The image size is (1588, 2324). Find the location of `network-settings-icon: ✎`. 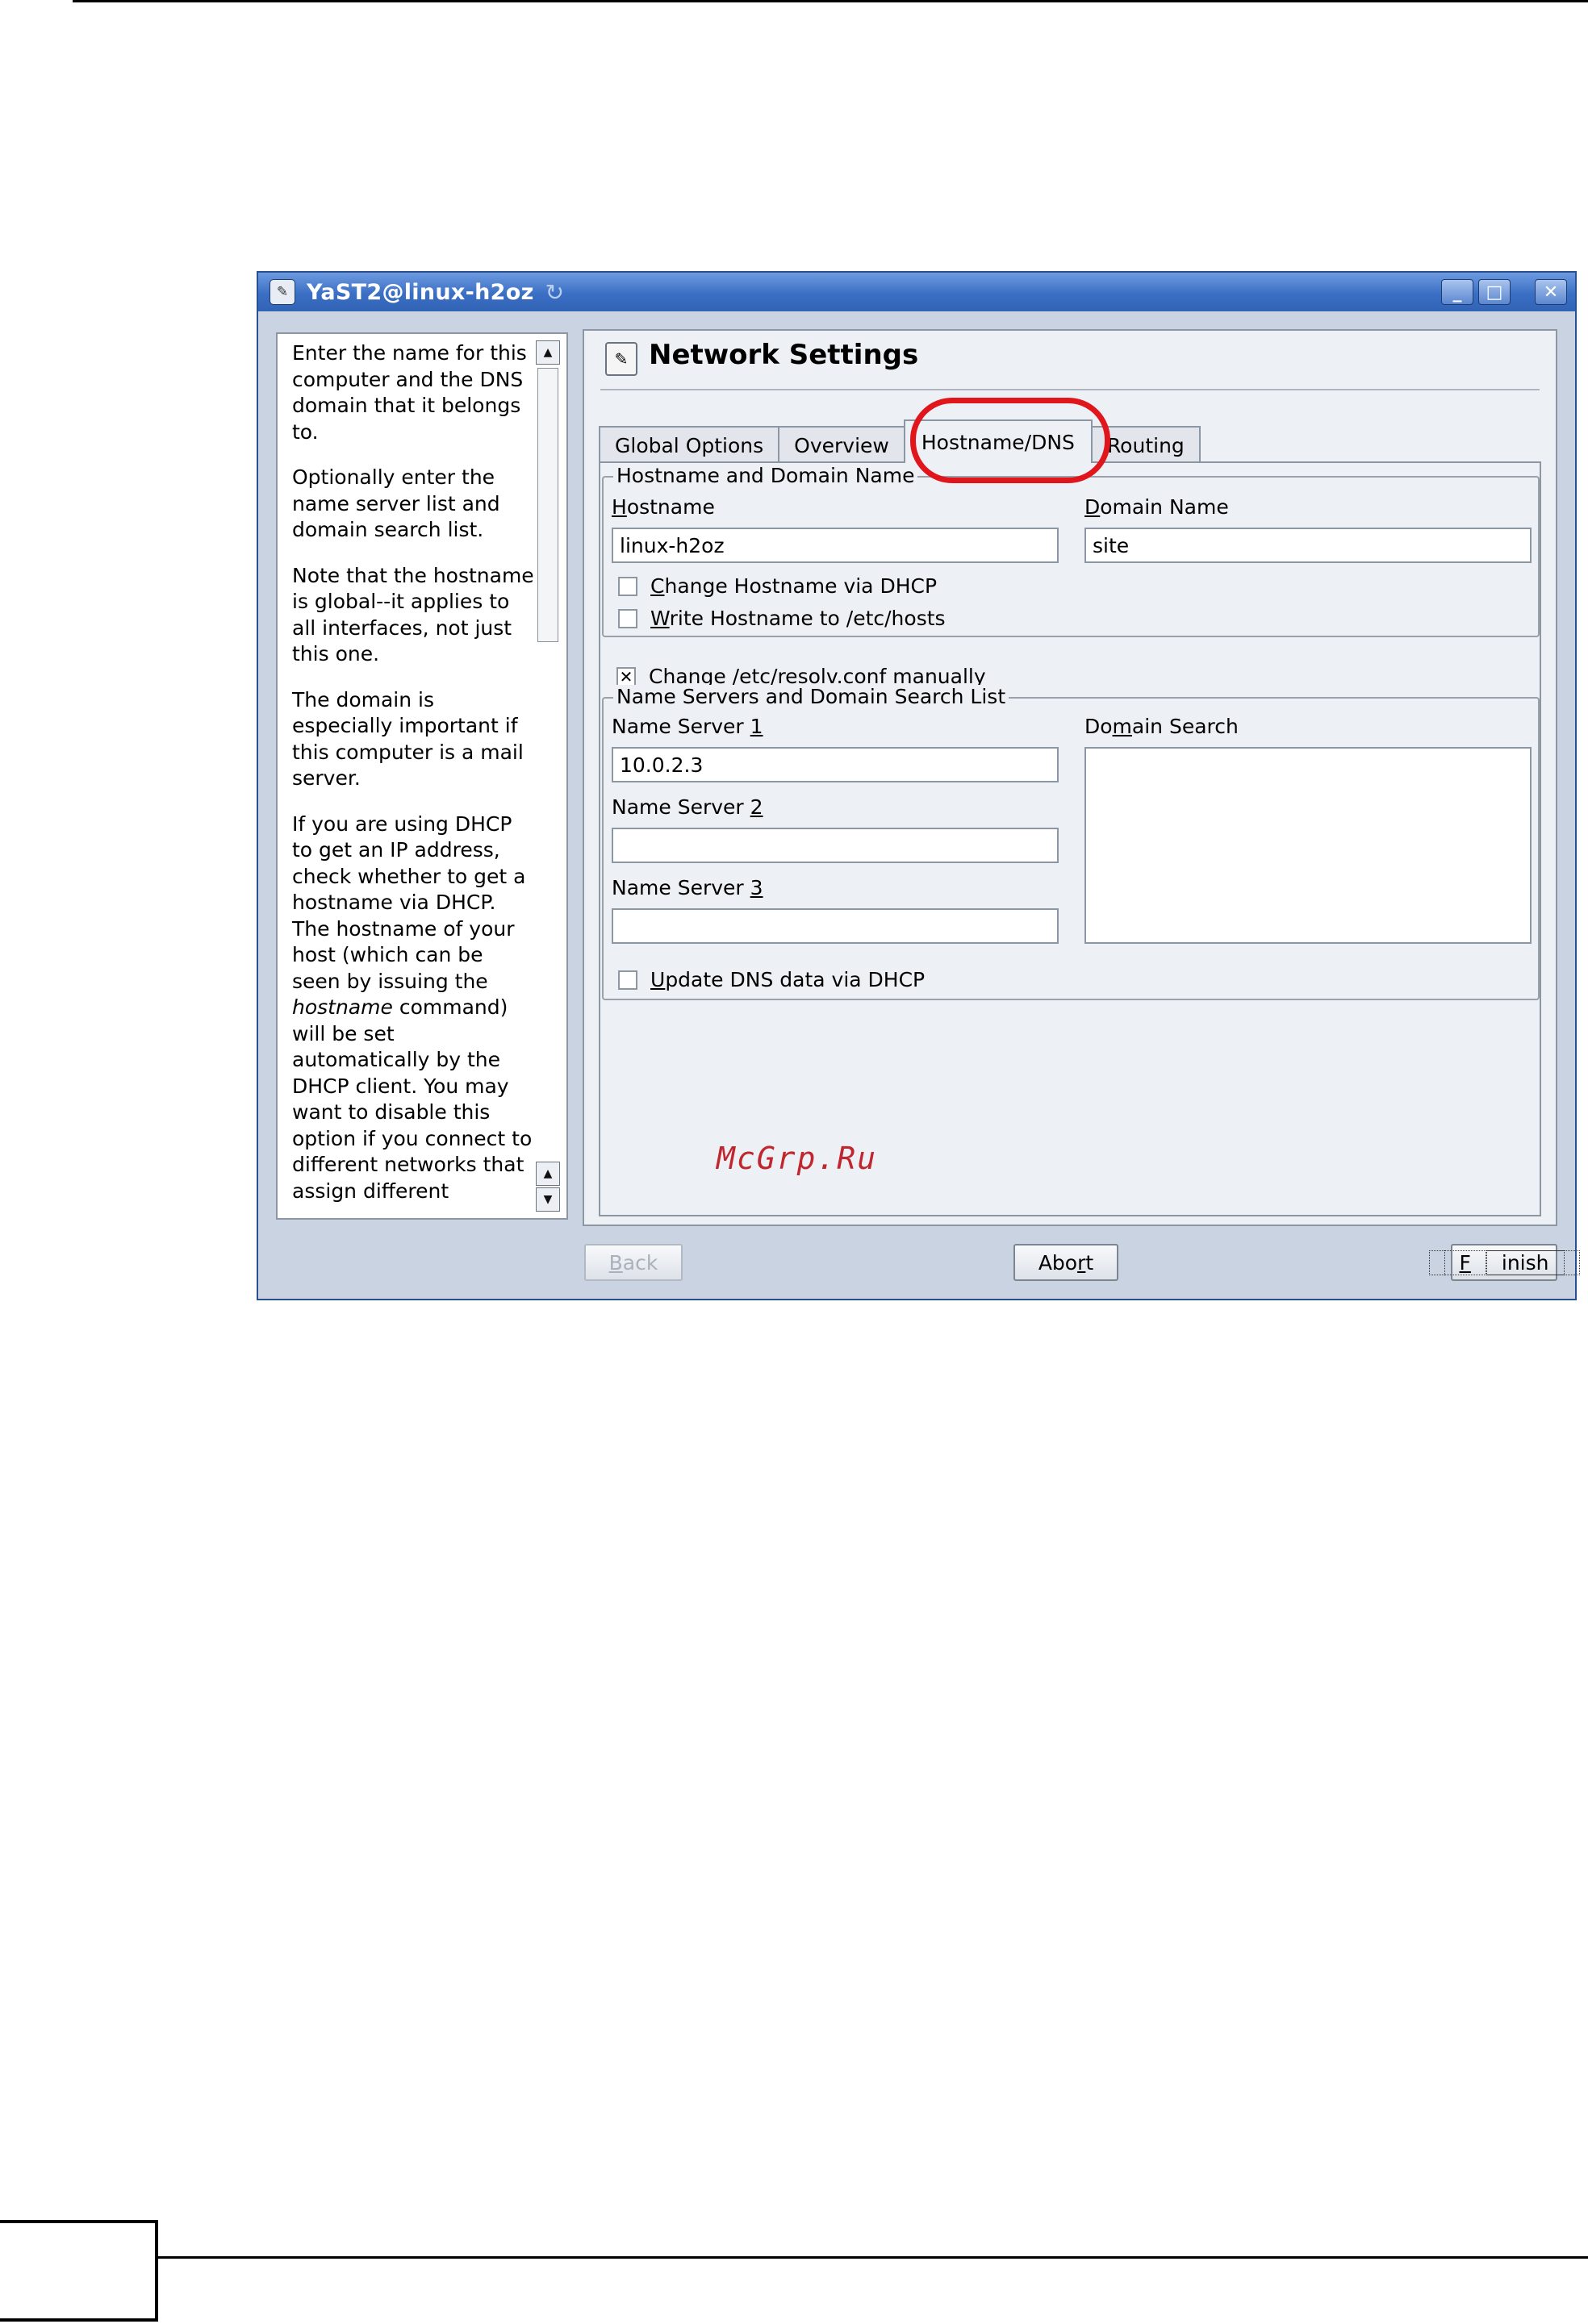

network-settings-icon: ✎ is located at coordinates (621, 359).